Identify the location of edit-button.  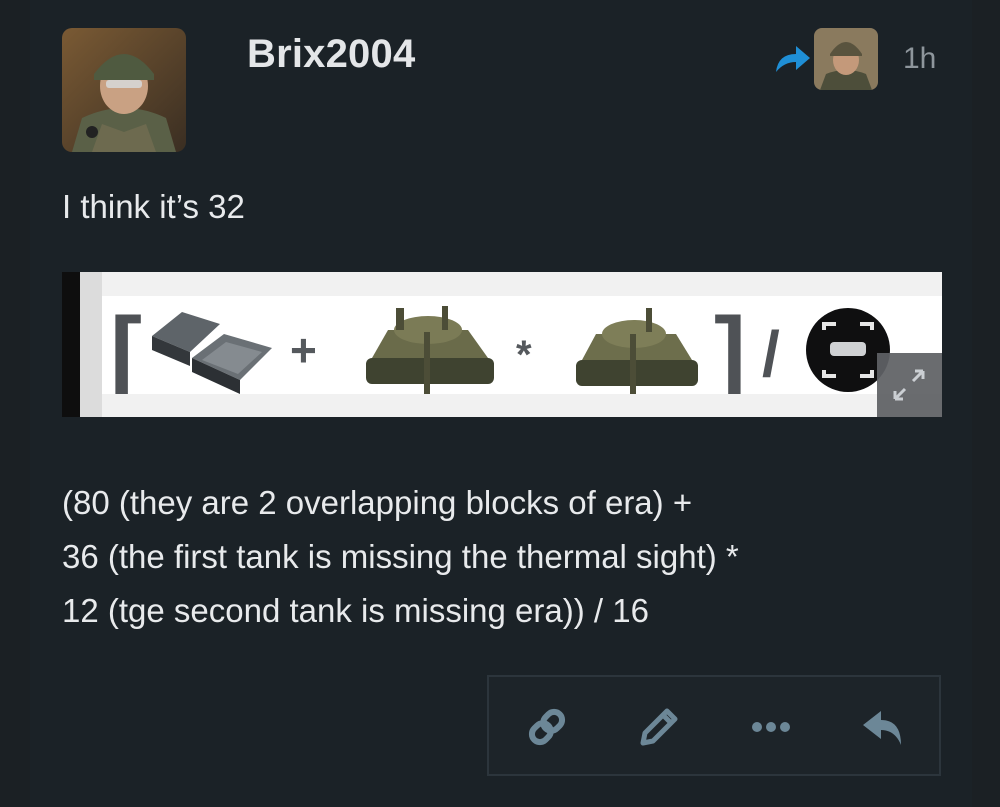
(659, 727).